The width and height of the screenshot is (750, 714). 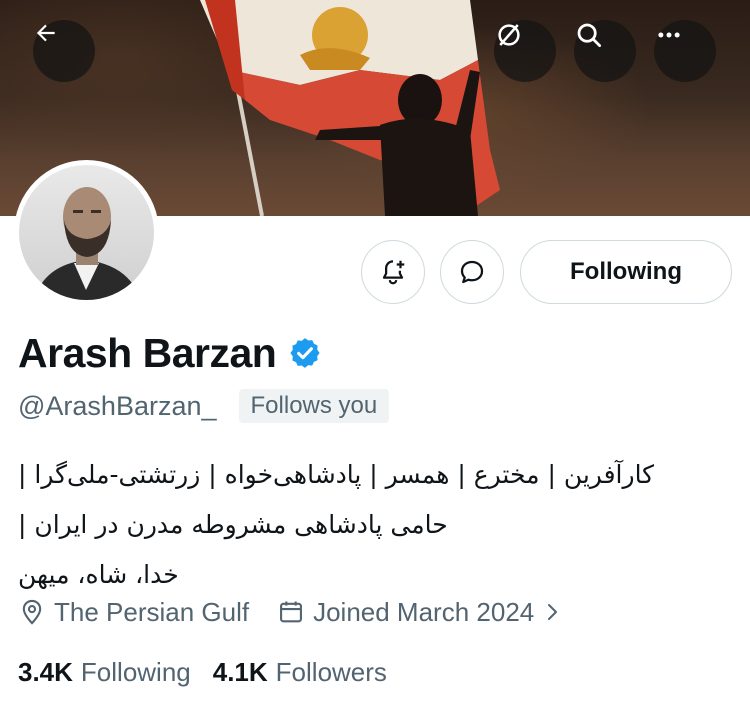 I want to click on notifications-button, so click(x=393, y=272).